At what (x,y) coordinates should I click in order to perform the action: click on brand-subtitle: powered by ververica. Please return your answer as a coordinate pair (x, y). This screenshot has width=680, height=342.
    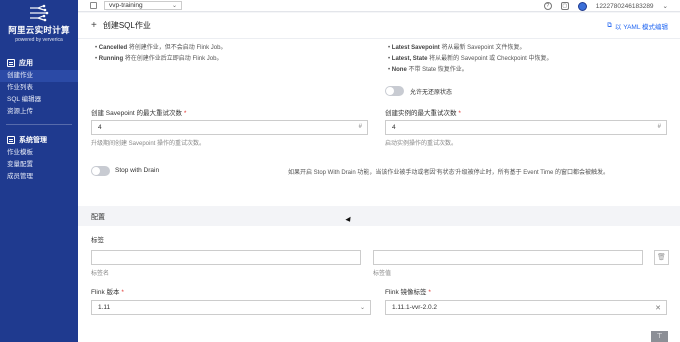
    Looking at the image, I should click on (39, 40).